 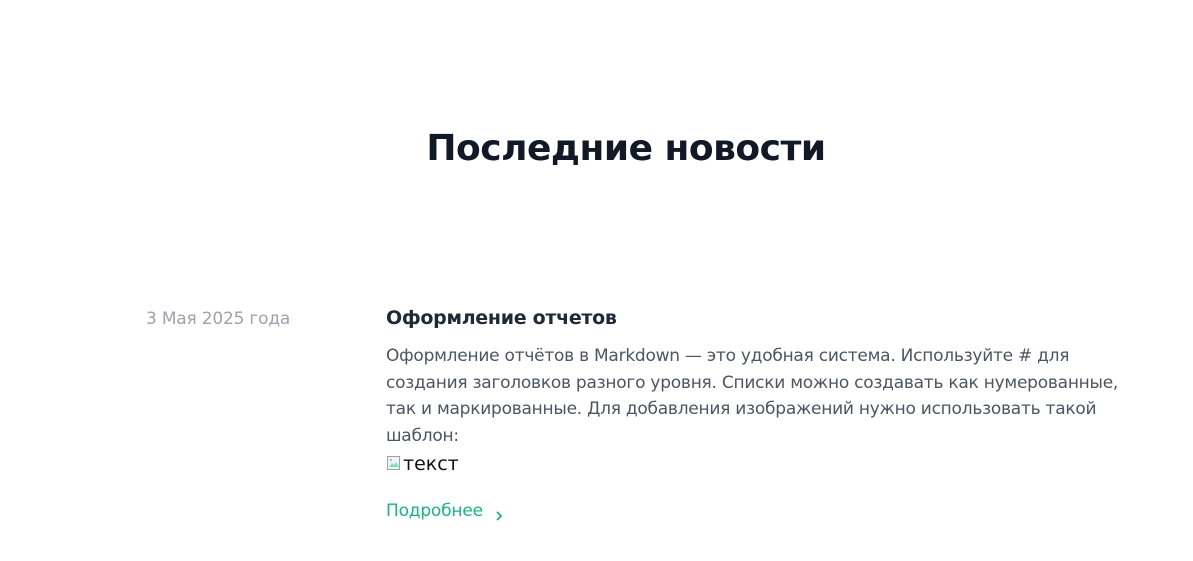 I want to click on news-image-alt: текст, so click(x=431, y=464).